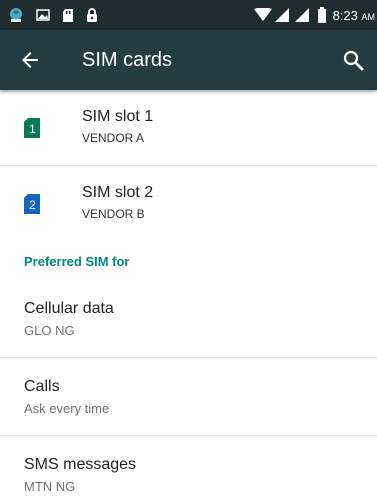  What do you see at coordinates (80, 464) in the screenshot?
I see `pref-title: SMS messages` at bounding box center [80, 464].